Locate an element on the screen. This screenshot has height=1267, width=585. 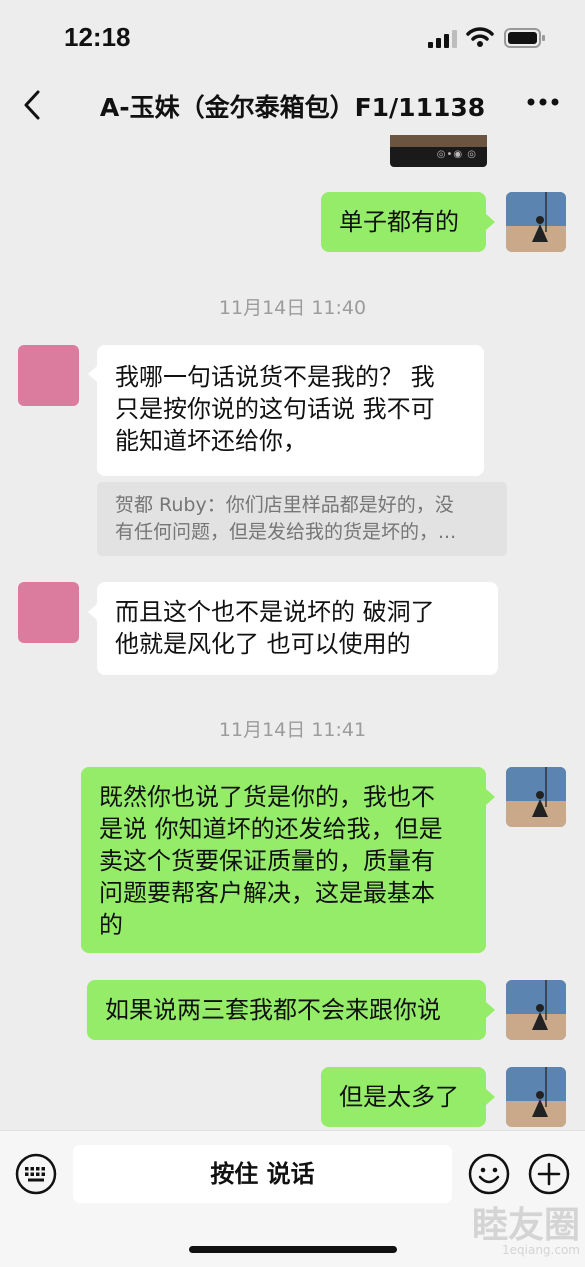
sent-message: 如果说两三套我都不会来跟你说 is located at coordinates (286, 1010).